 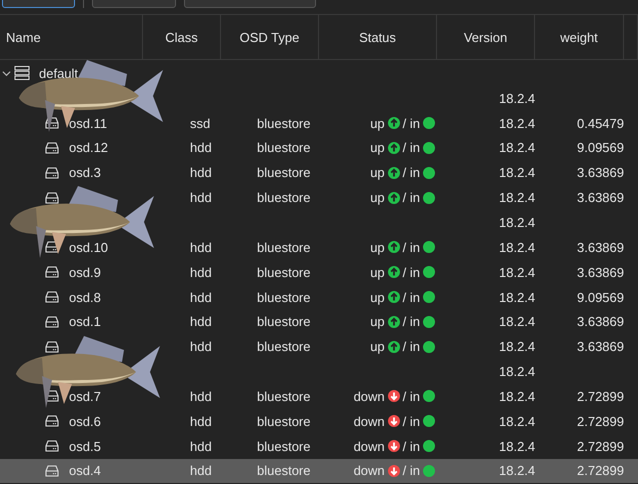 What do you see at coordinates (71, 37) in the screenshot?
I see `column-header: Name` at bounding box center [71, 37].